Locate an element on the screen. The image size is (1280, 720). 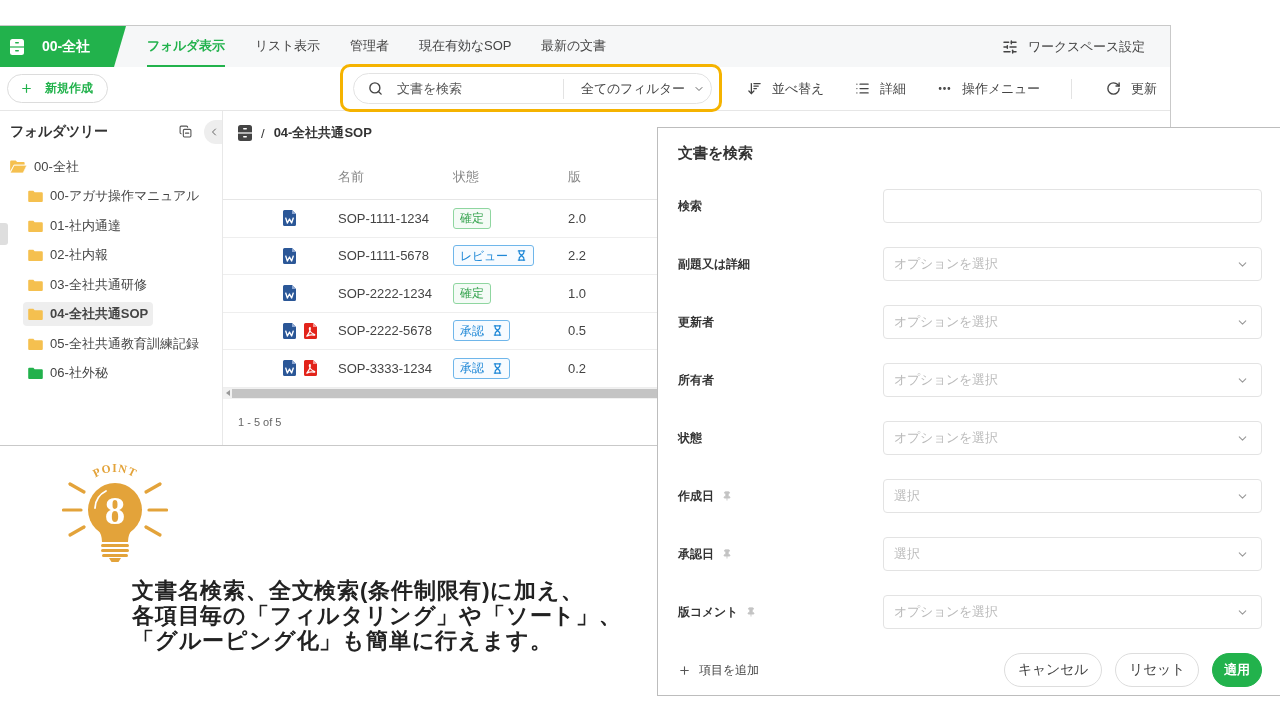
folder-tree-item: 04-全社共通SOP is located at coordinates (88, 314).